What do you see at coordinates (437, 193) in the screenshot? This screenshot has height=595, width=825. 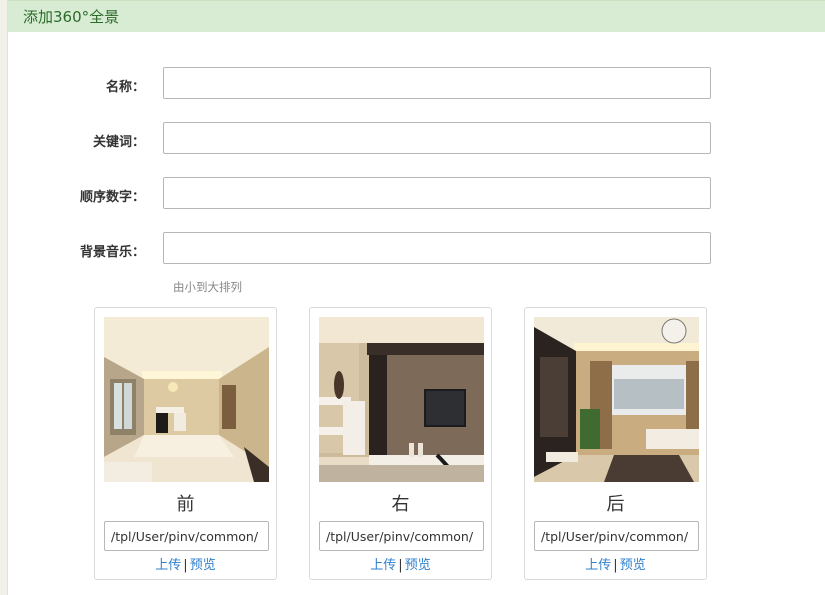 I see `order-input` at bounding box center [437, 193].